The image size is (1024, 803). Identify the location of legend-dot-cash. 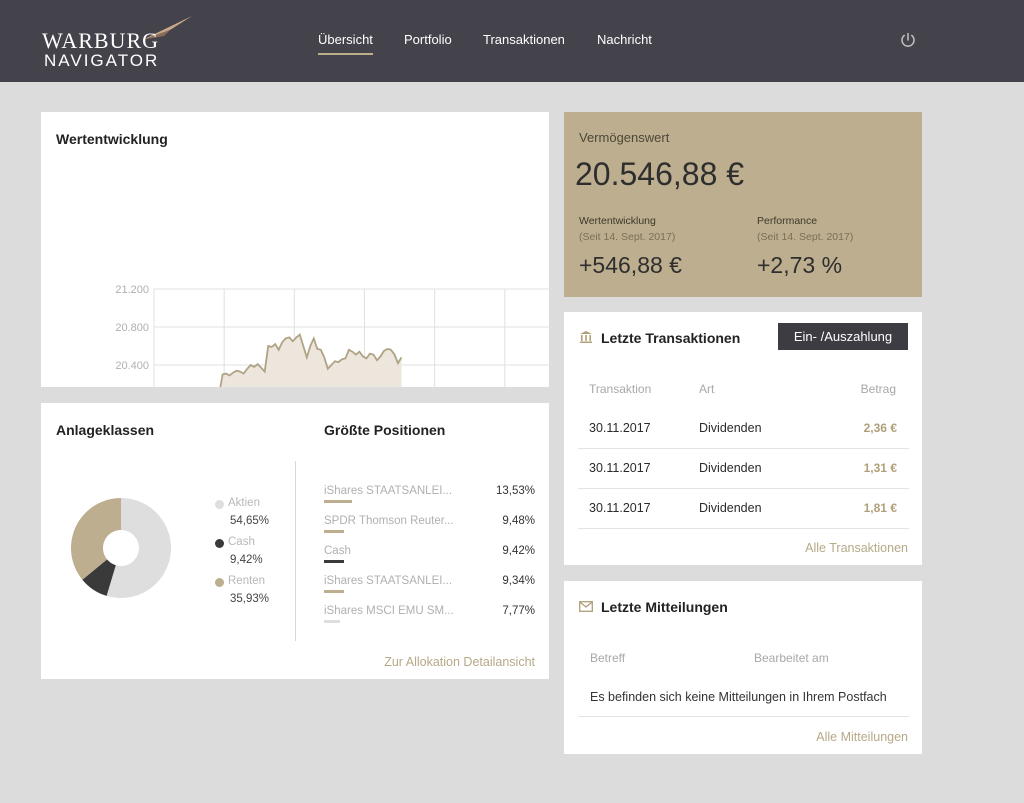
(219, 543).